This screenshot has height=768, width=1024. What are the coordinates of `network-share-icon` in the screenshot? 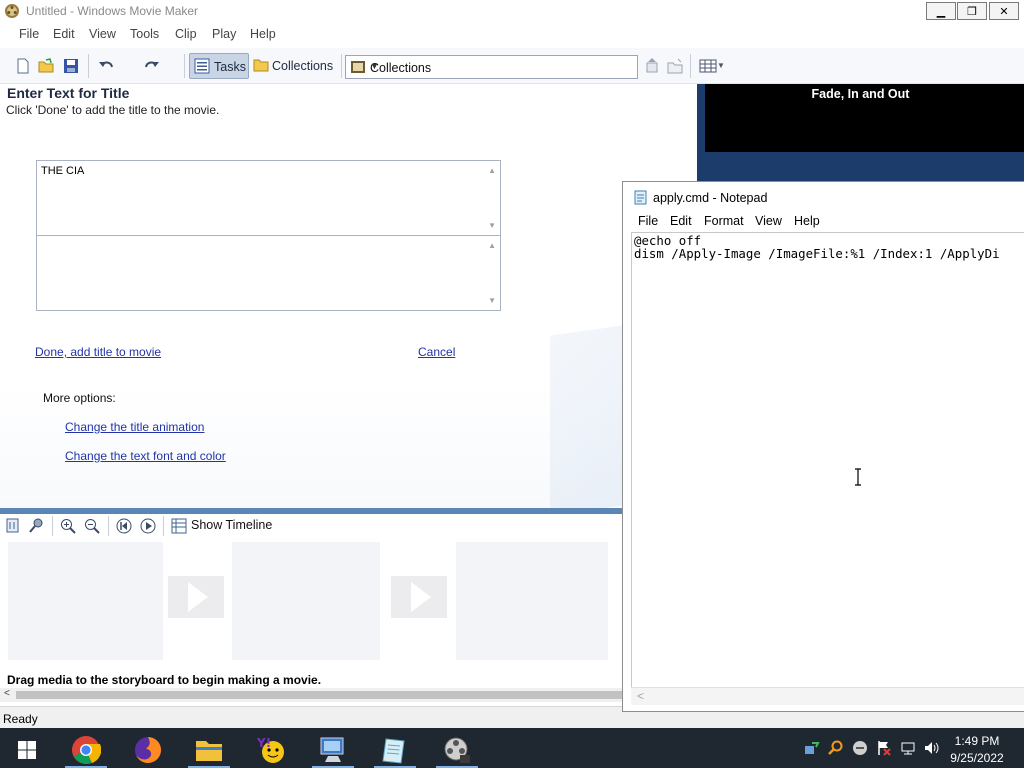 It's located at (812, 748).